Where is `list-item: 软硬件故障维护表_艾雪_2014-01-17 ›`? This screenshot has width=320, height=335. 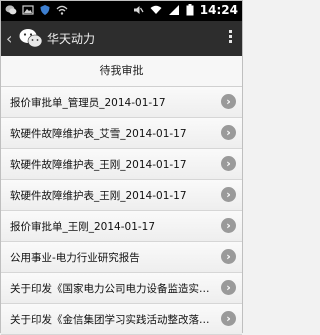 list-item: 软硬件故障维护表_艾雪_2014-01-17 › is located at coordinates (121, 133).